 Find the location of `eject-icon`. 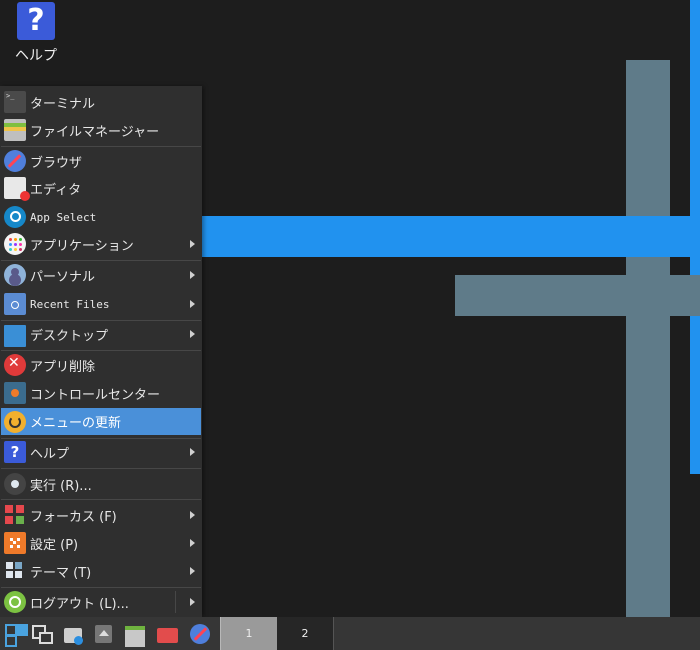

eject-icon is located at coordinates (104, 634).